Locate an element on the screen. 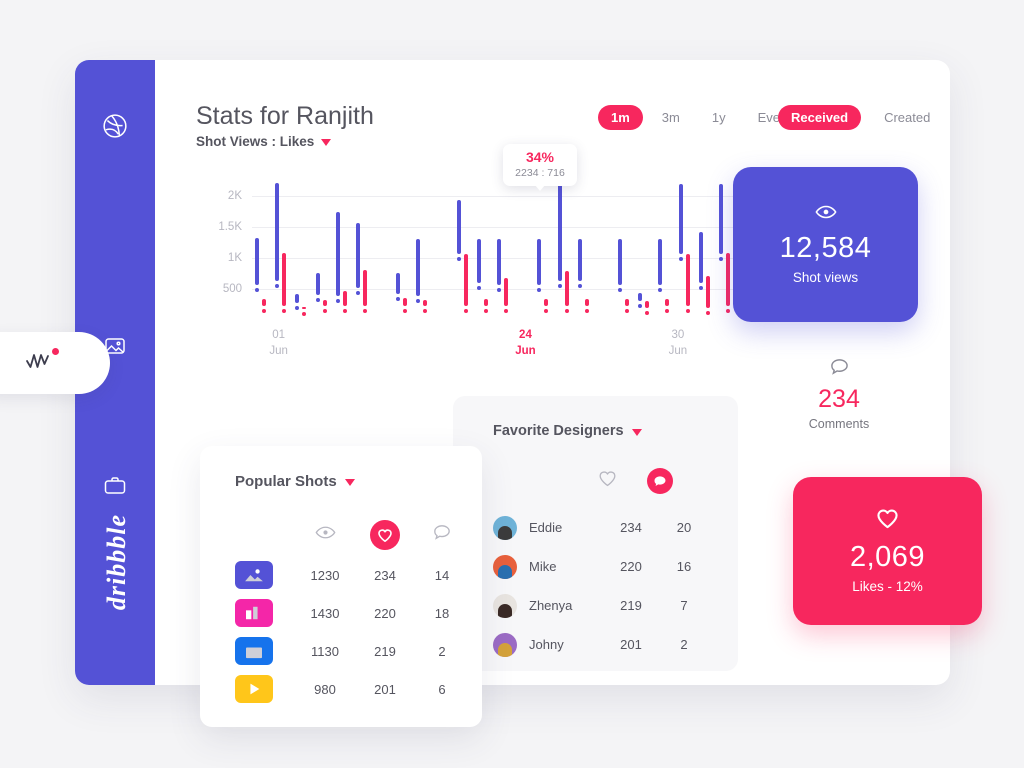 The height and width of the screenshot is (768, 1024). type-filter-received: Received is located at coordinates (820, 117).